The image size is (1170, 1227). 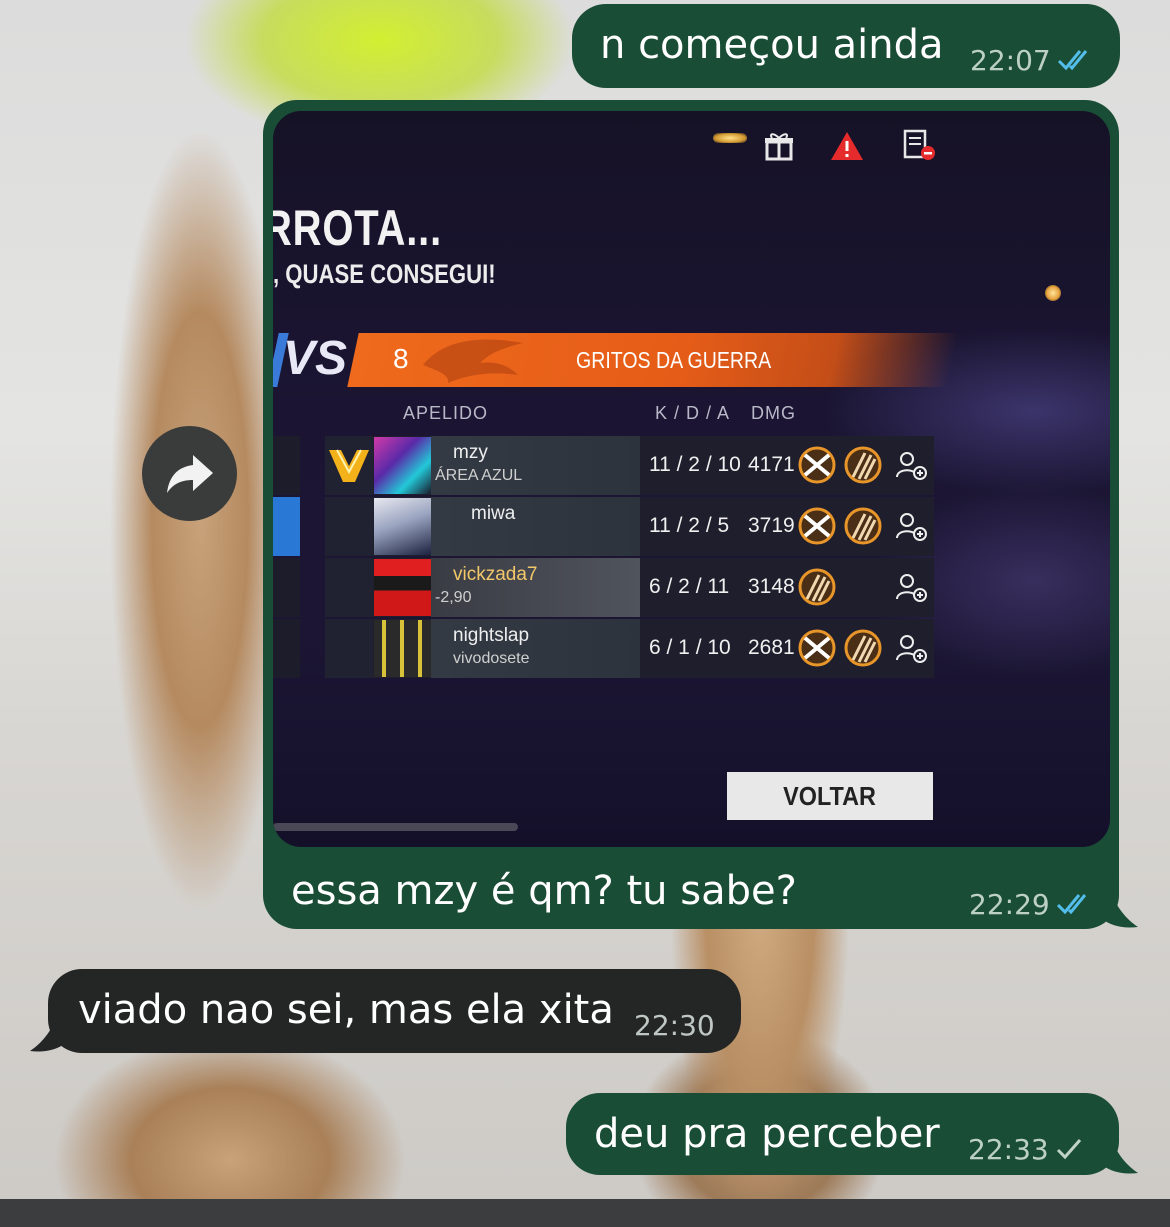 What do you see at coordinates (493, 513) in the screenshot?
I see `player-name: miwa` at bounding box center [493, 513].